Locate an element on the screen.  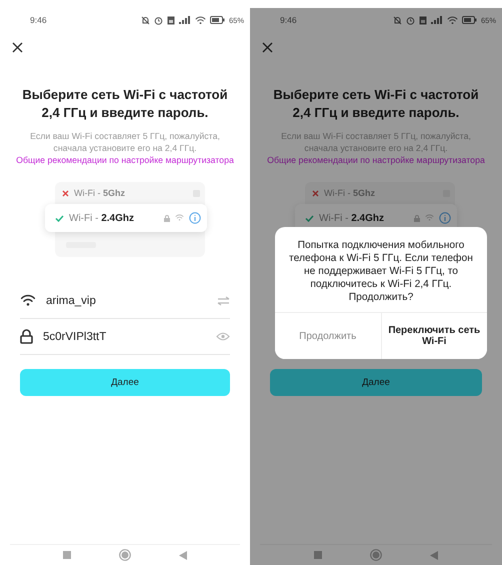
router-guide-link: Общие рекомендации по настройке маршрутизатора is located at coordinates (125, 160).